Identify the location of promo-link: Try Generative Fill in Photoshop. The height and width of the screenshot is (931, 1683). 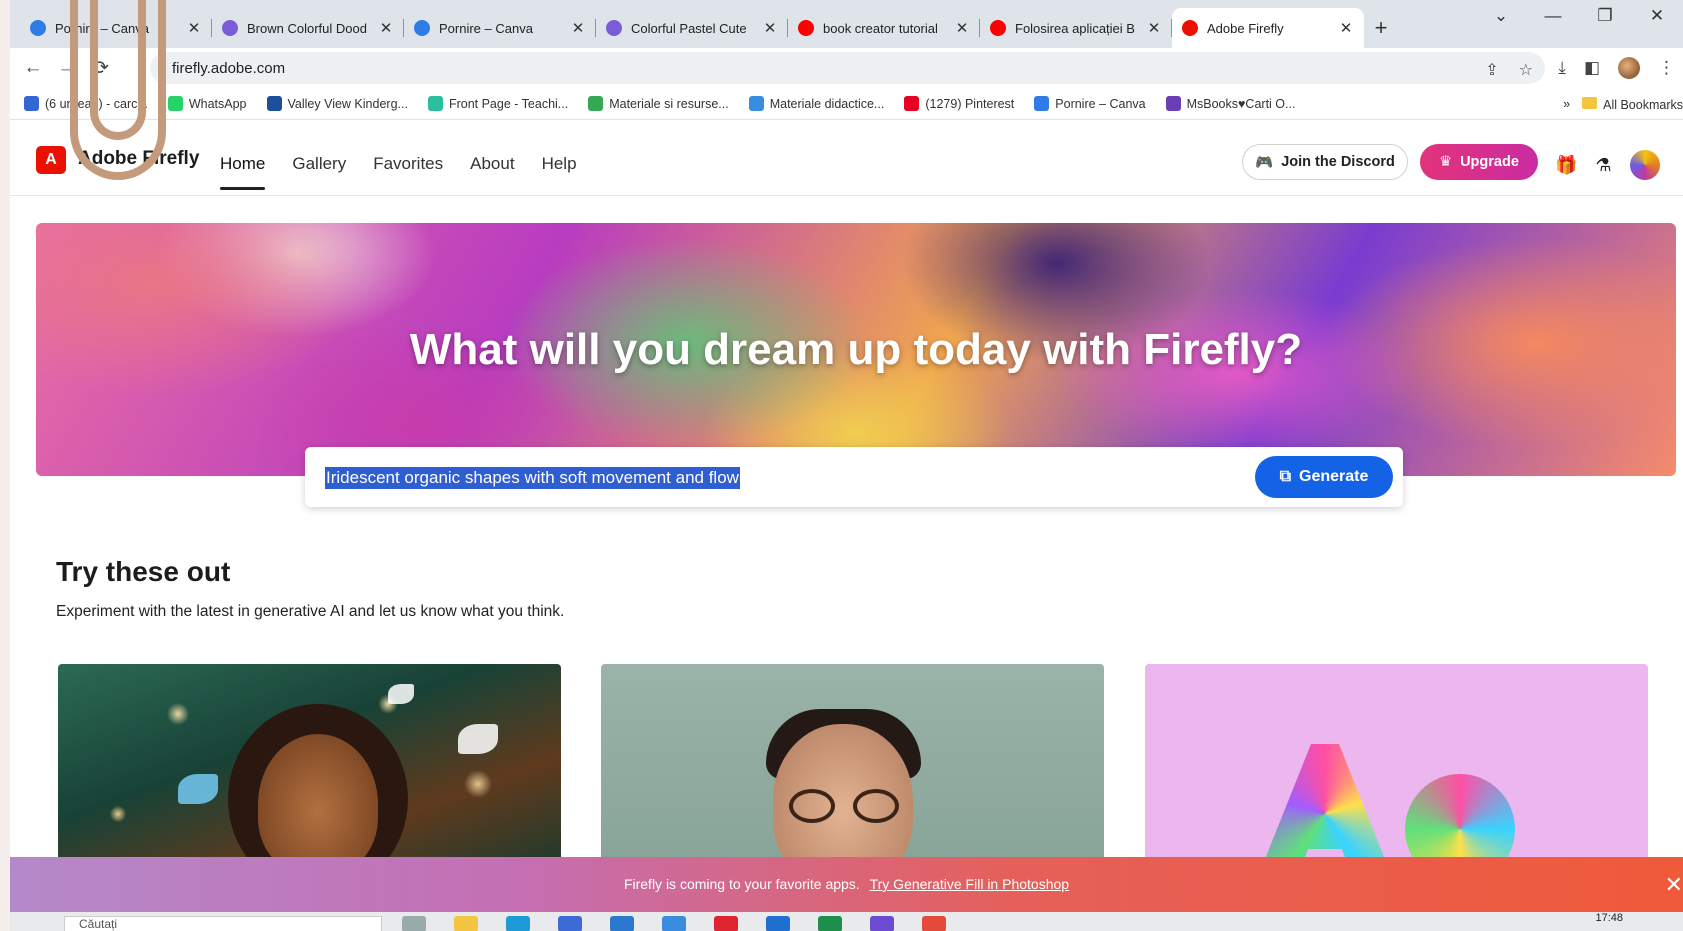
(969, 884).